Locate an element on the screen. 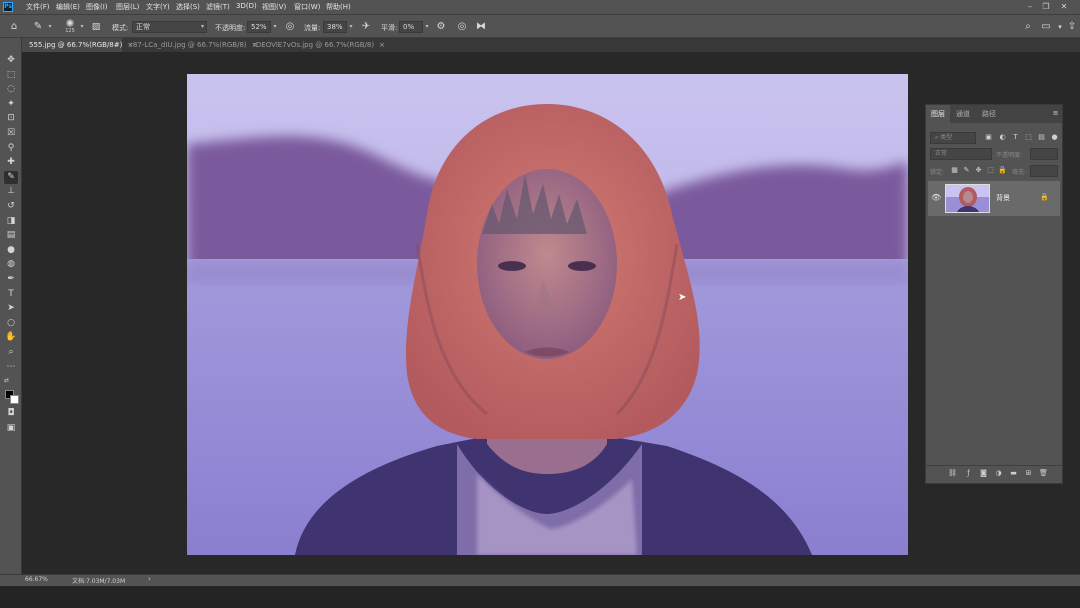 This screenshot has width=1080, height=608. menu-help: 帮助(H) is located at coordinates (338, 7).